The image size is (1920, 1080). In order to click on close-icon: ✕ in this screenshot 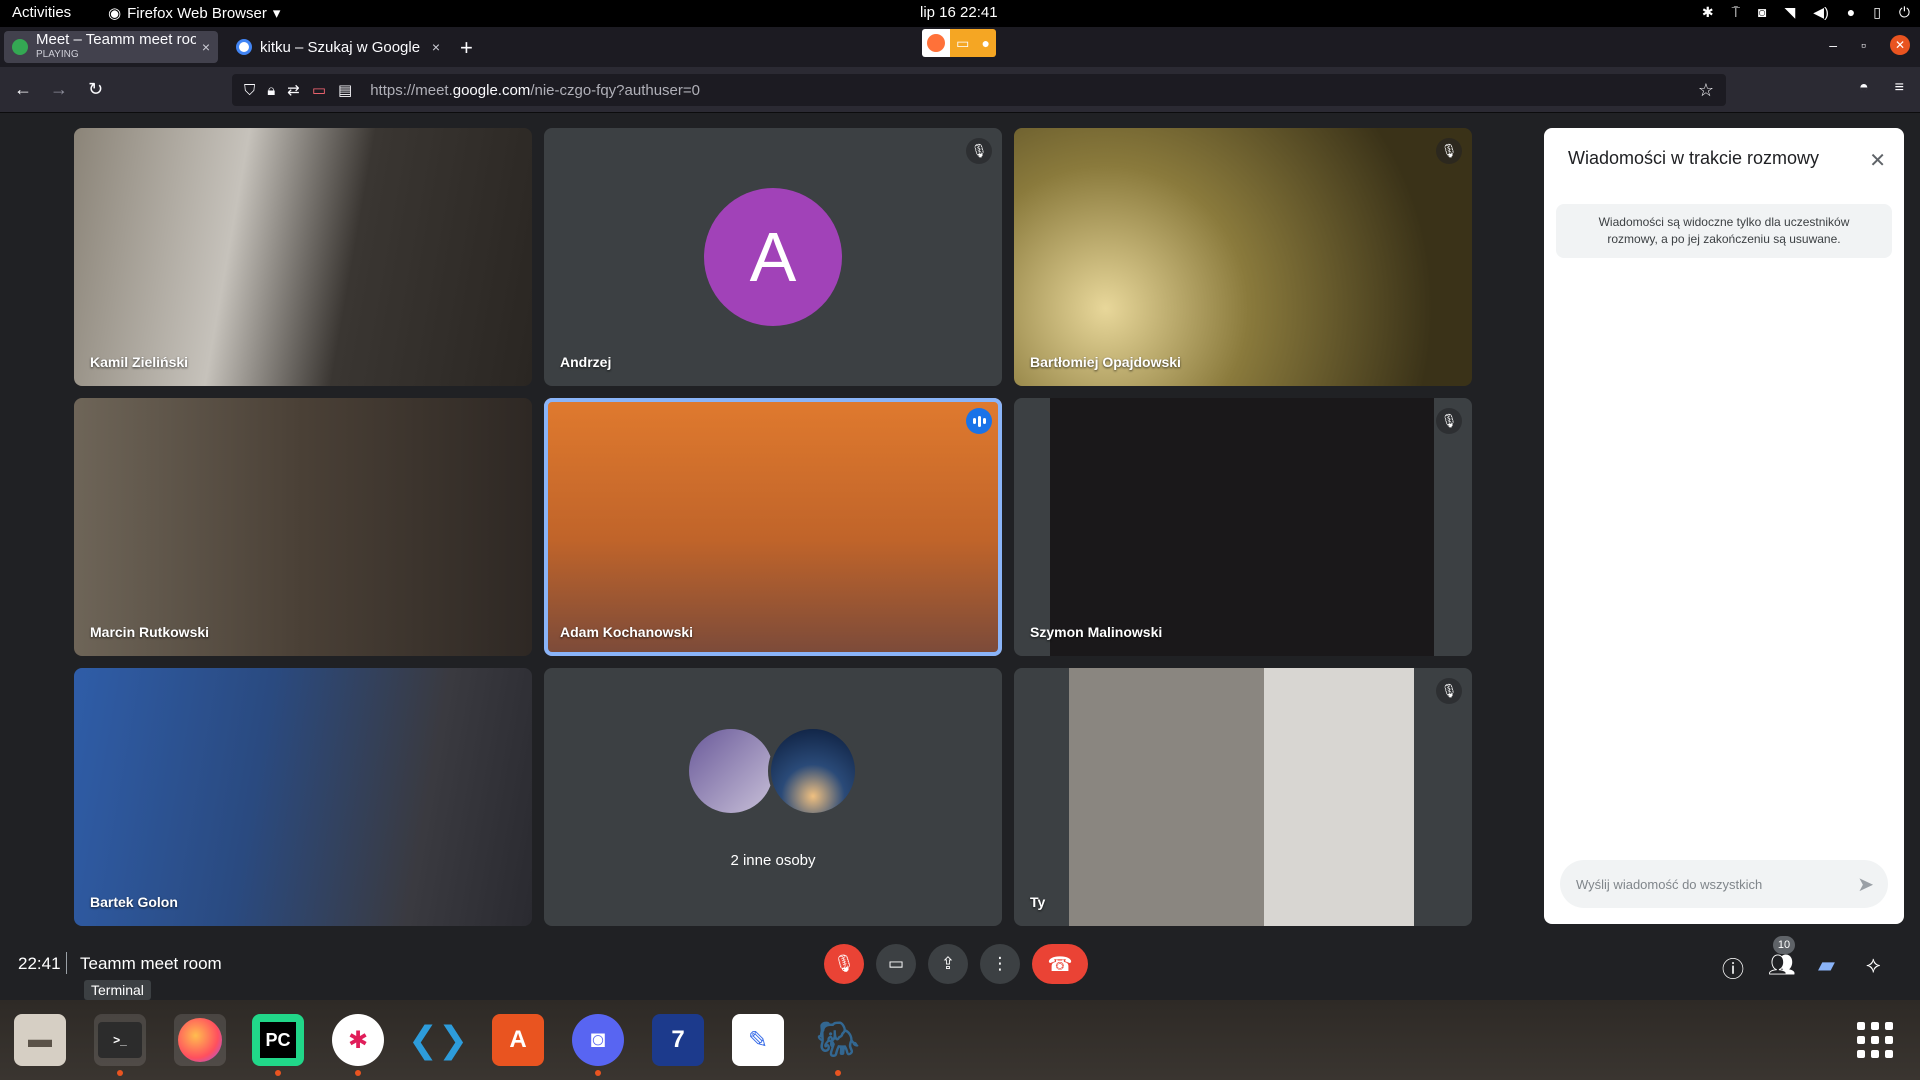, I will do `click(1877, 160)`.